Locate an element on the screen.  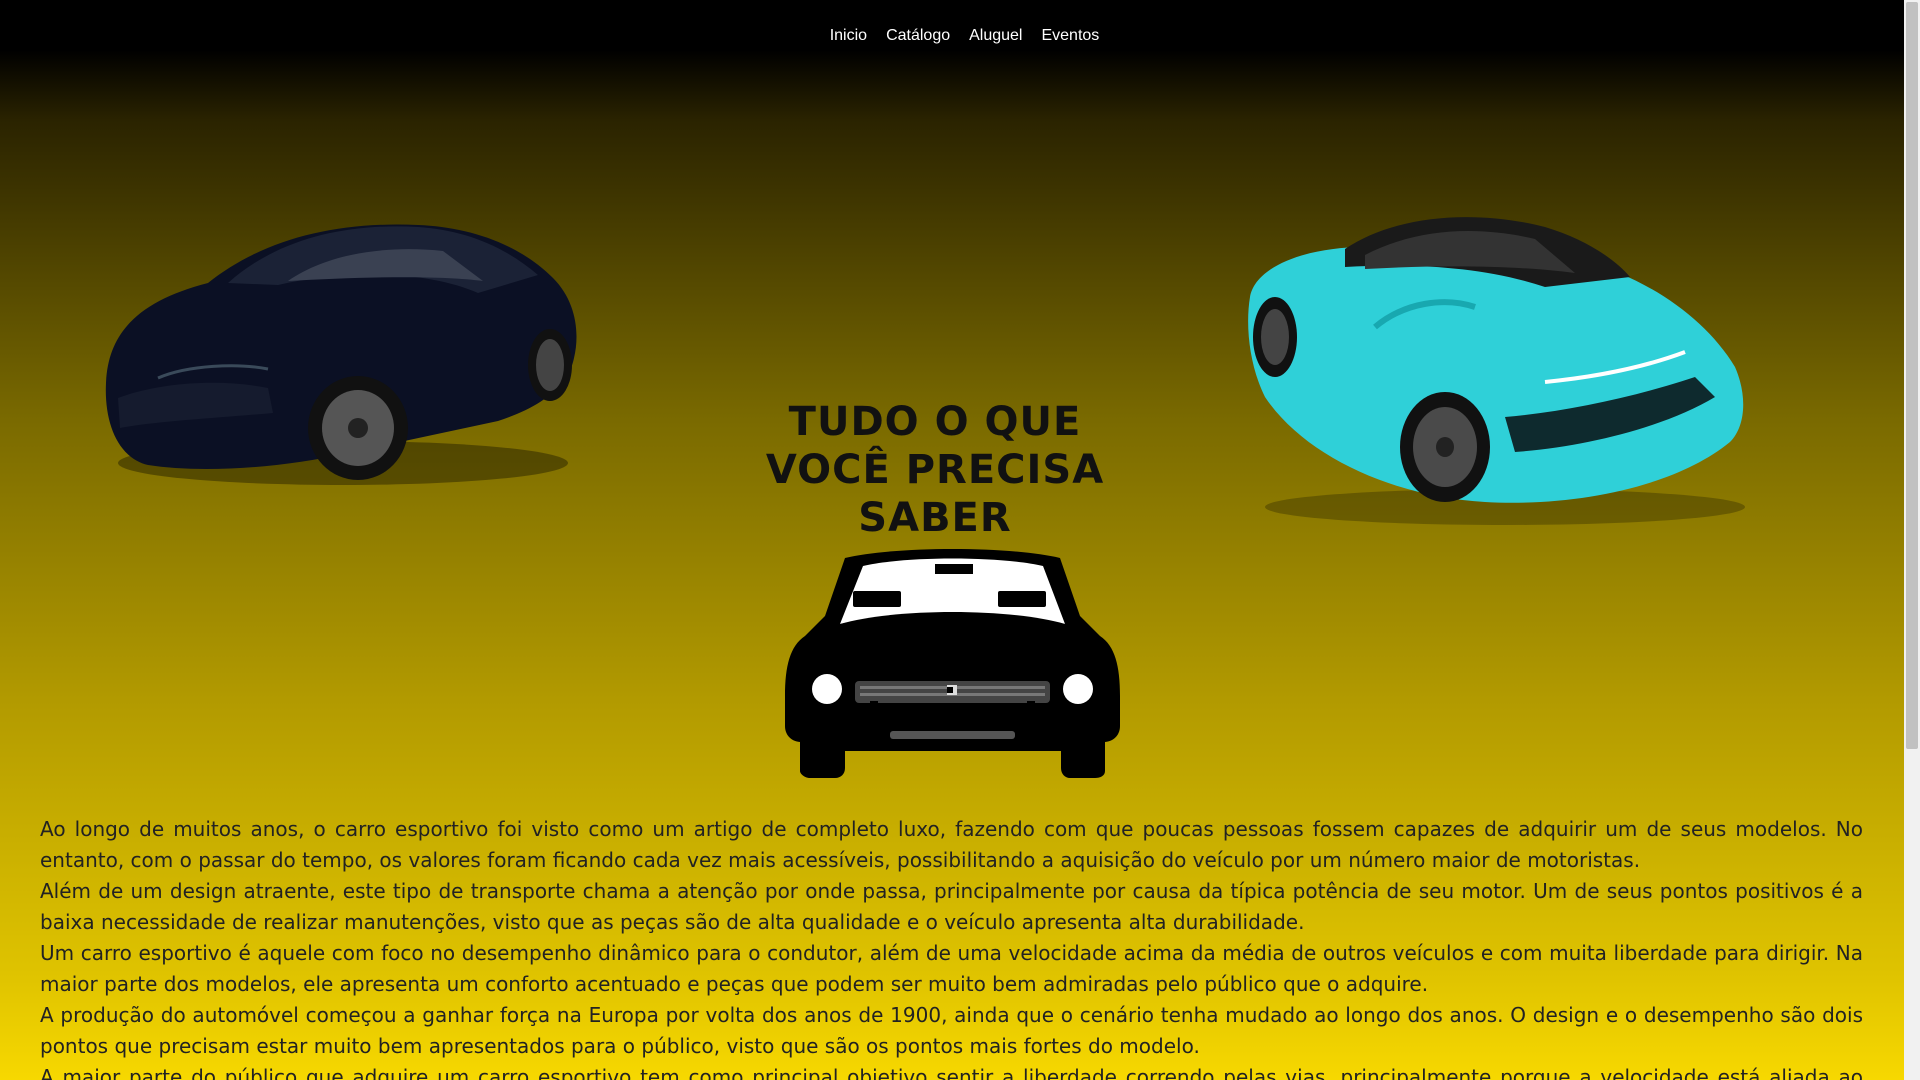
headline-line-2: VOCÊ PRECISA is located at coordinates (935, 469).